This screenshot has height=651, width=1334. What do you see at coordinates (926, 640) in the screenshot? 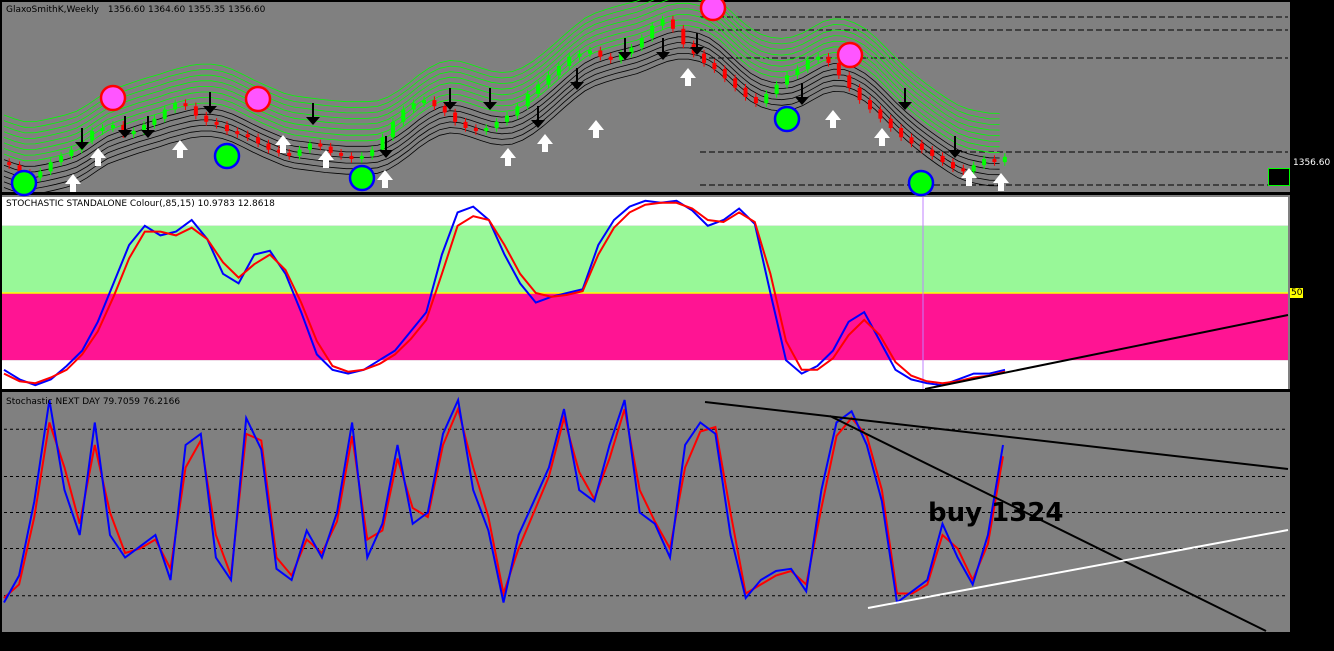
I see `date-label: 20 Oct 2024` at bounding box center [926, 640].